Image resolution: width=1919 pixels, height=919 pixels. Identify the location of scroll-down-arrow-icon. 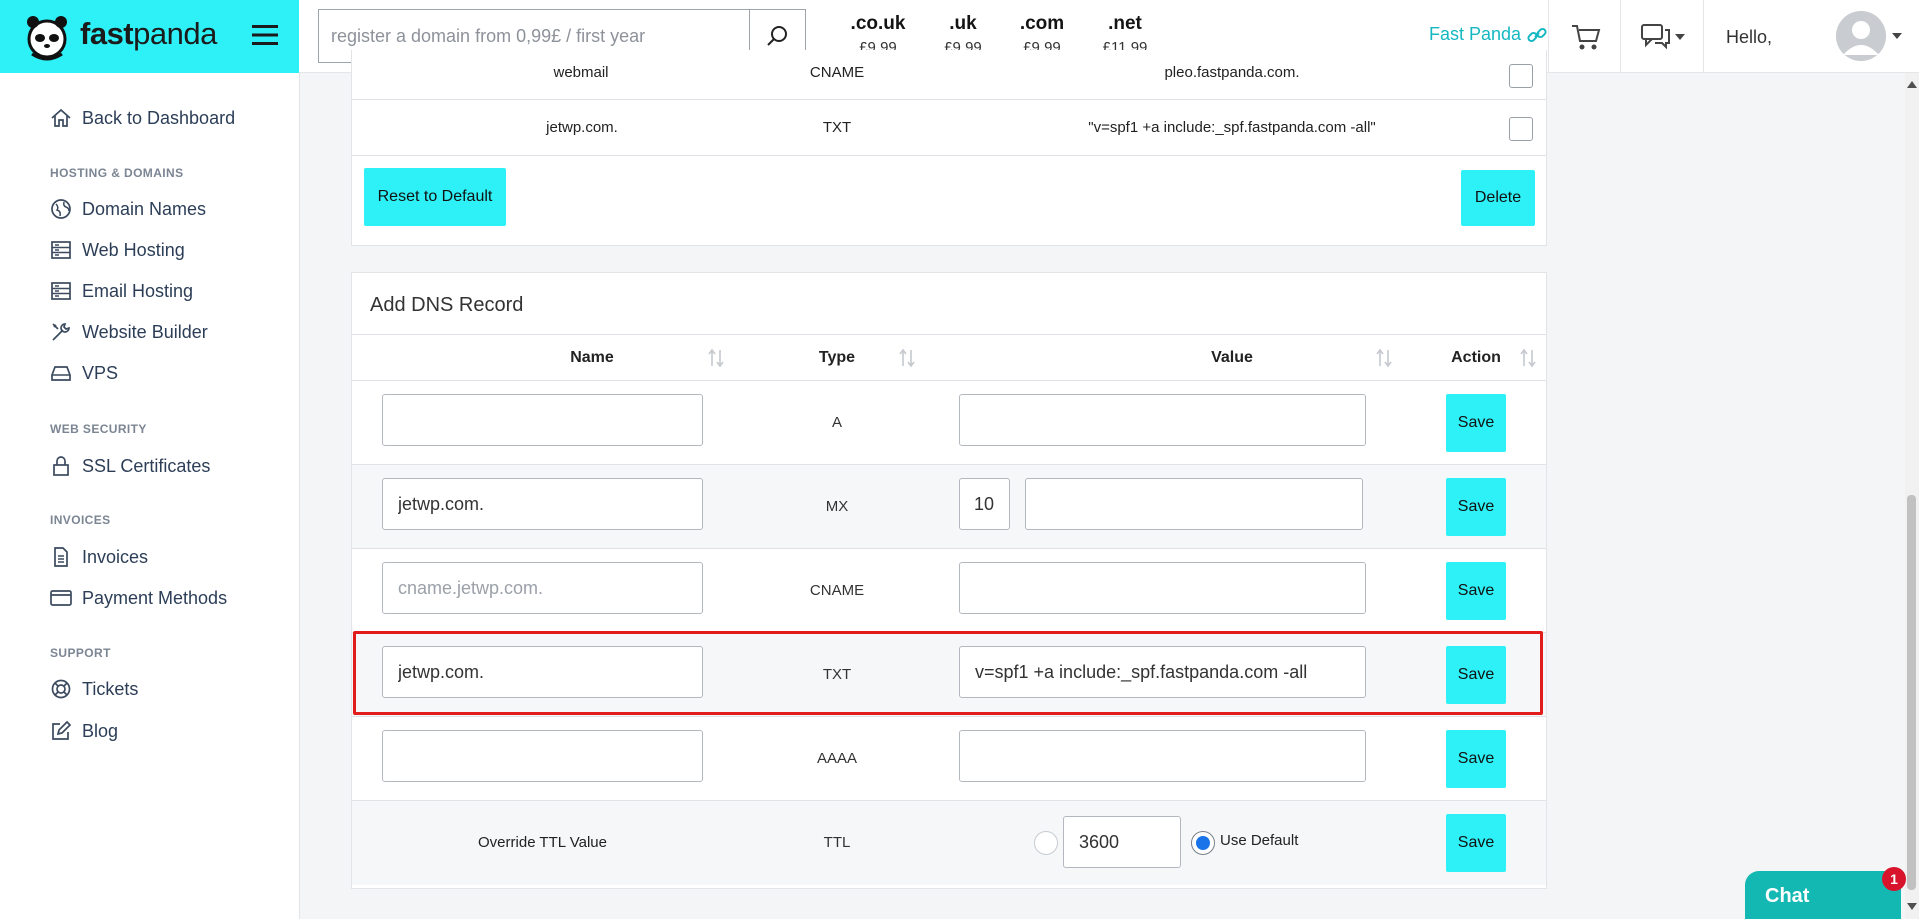
(1912, 907).